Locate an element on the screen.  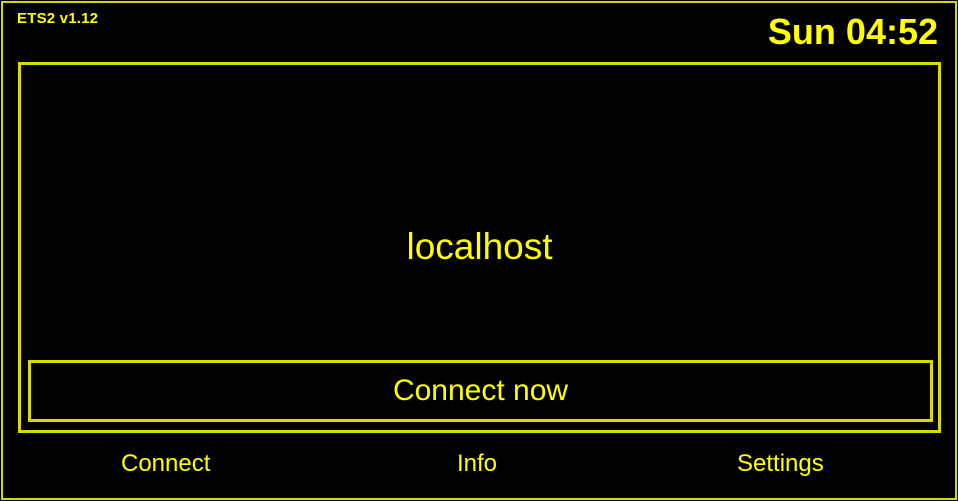
nav-item-connect: Connect is located at coordinates (165, 464).